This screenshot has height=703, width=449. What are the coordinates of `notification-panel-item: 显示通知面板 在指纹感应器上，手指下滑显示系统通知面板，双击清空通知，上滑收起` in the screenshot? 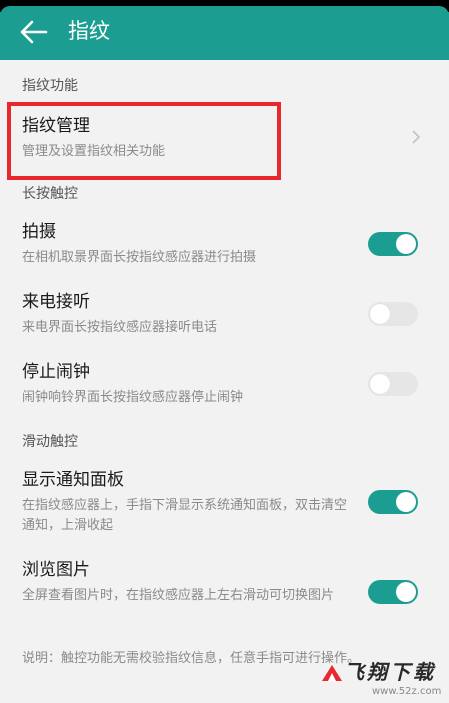 It's located at (224, 501).